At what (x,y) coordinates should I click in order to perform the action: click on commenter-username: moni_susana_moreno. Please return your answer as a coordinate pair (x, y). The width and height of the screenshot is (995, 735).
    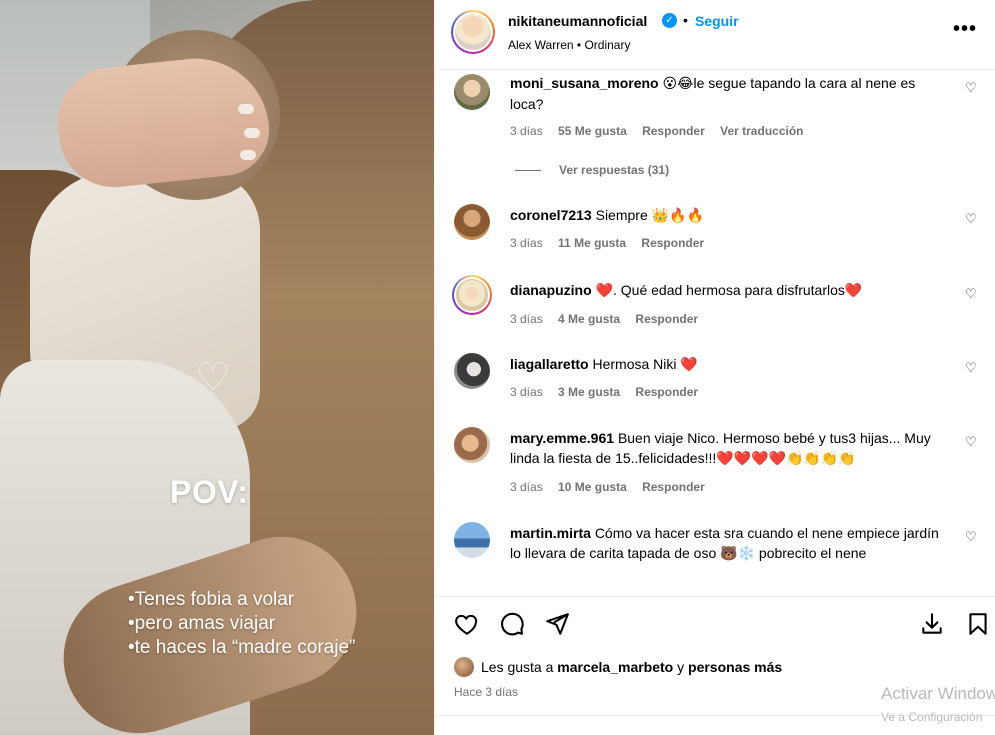
    Looking at the image, I should click on (584, 83).